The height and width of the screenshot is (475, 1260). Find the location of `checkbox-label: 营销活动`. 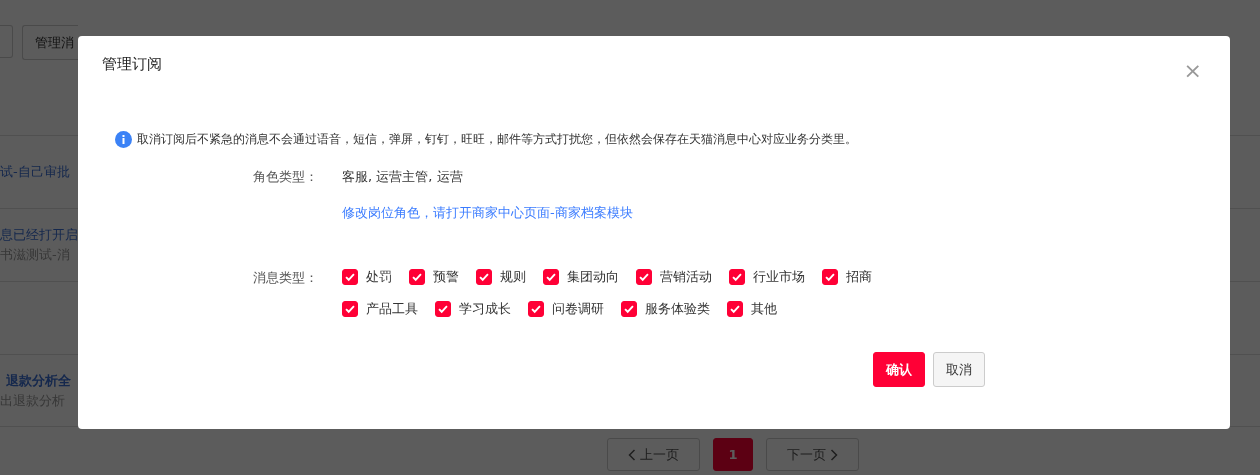

checkbox-label: 营销活动 is located at coordinates (686, 277).